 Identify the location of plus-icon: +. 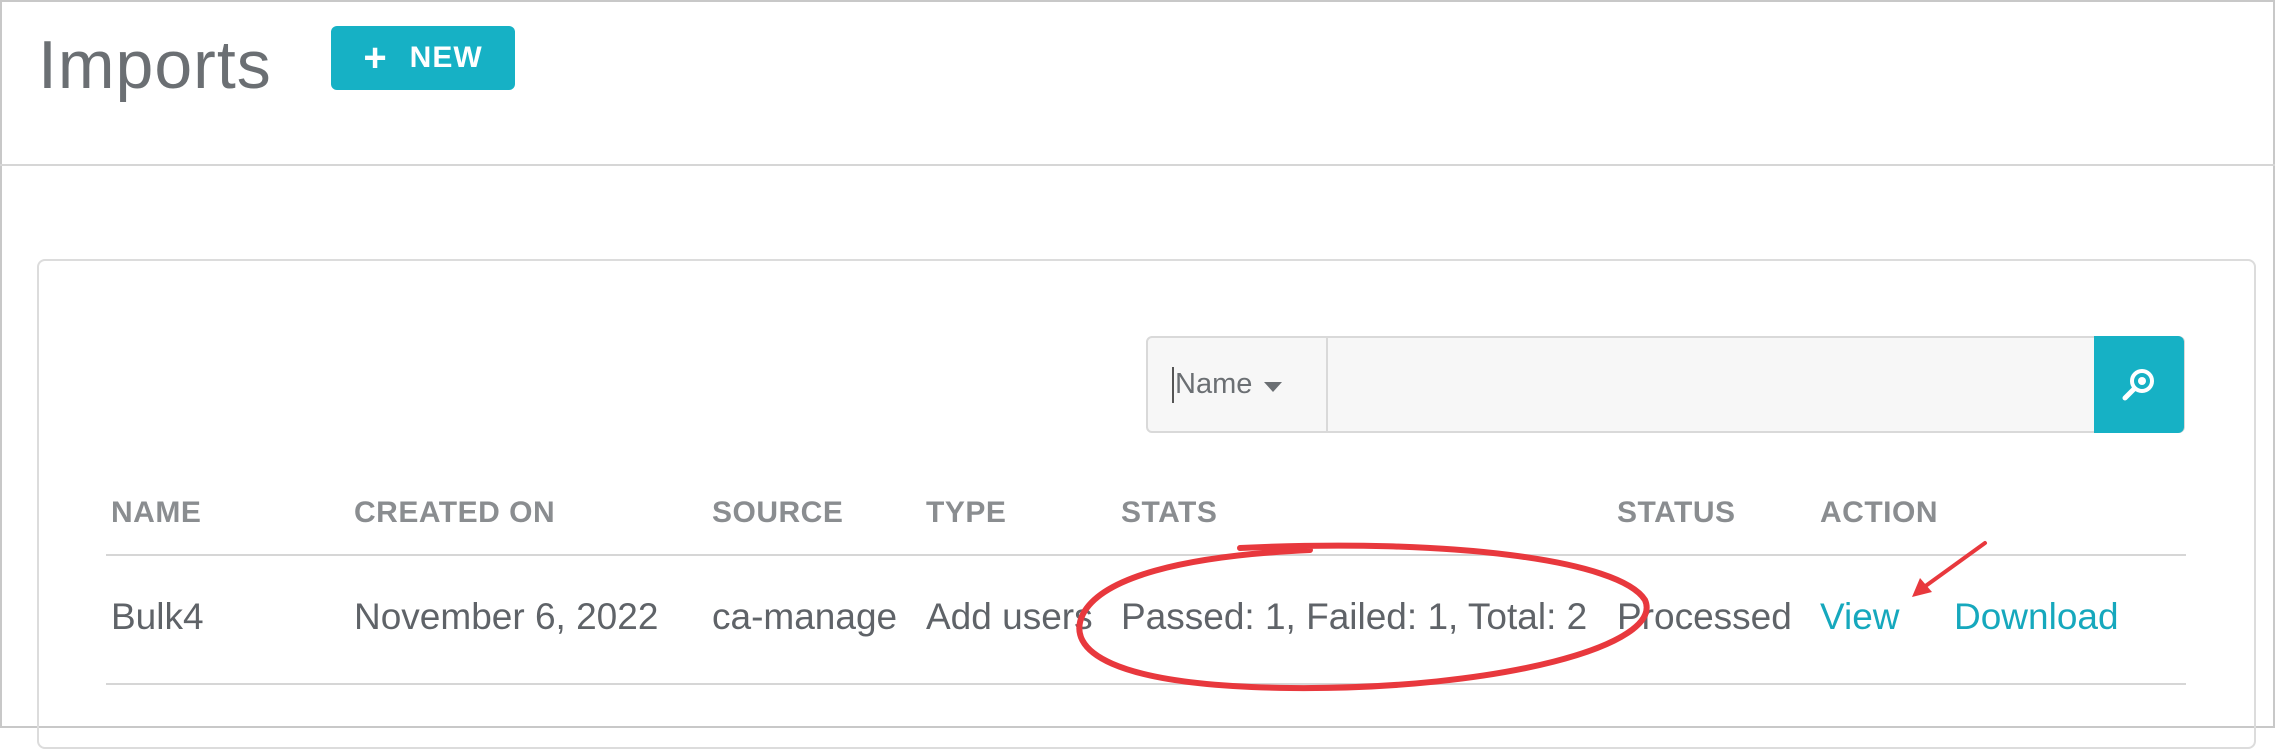
(375, 58).